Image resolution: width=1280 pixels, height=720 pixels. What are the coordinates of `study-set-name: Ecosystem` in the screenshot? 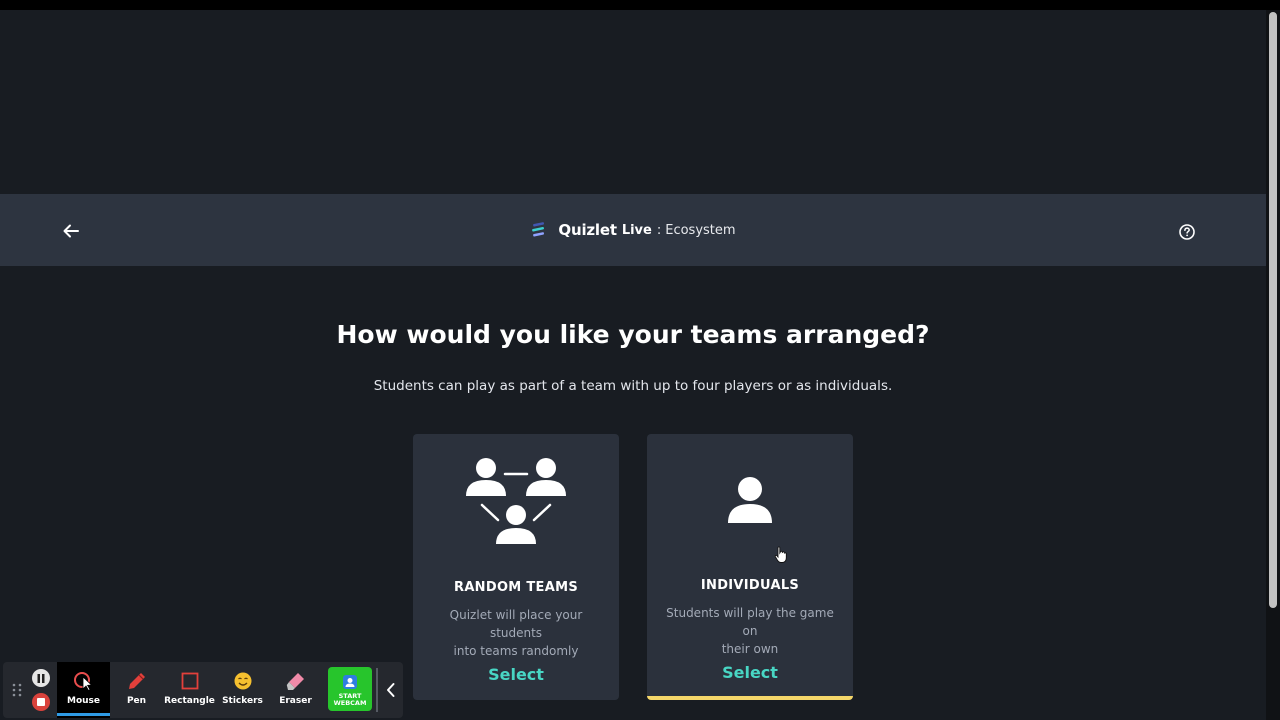 It's located at (700, 230).